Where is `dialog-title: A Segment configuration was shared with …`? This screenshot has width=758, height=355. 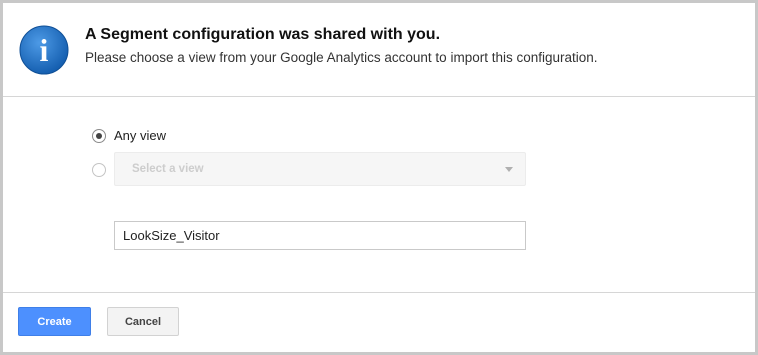 dialog-title: A Segment configuration was shared with … is located at coordinates (263, 34).